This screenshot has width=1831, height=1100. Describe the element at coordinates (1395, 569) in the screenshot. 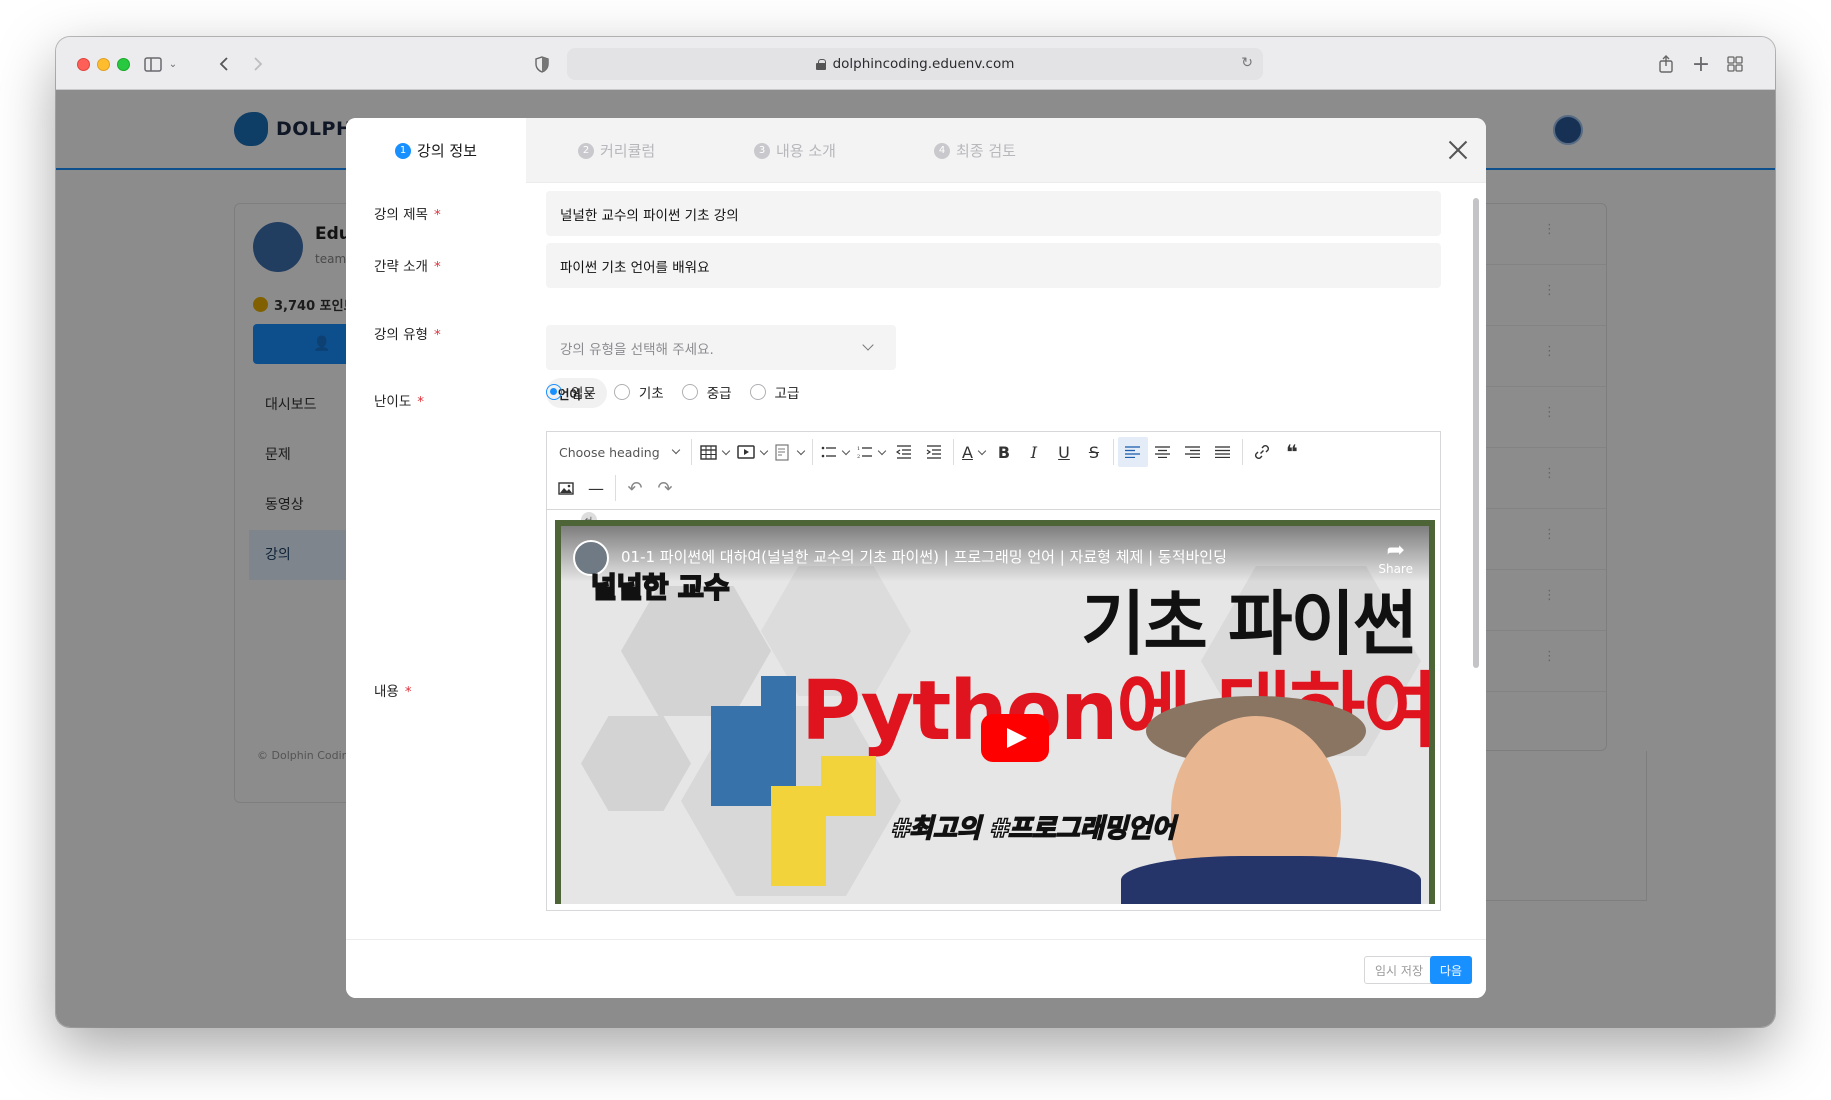

I see `share-label: Share` at that location.